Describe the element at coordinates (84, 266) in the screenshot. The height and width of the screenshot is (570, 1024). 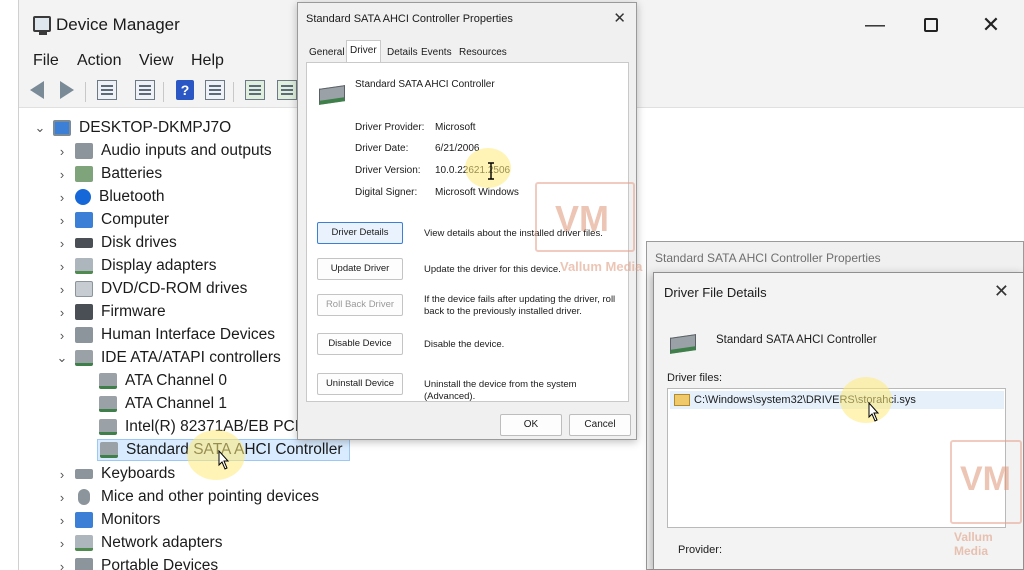
I see `display-adapter-icon` at that location.